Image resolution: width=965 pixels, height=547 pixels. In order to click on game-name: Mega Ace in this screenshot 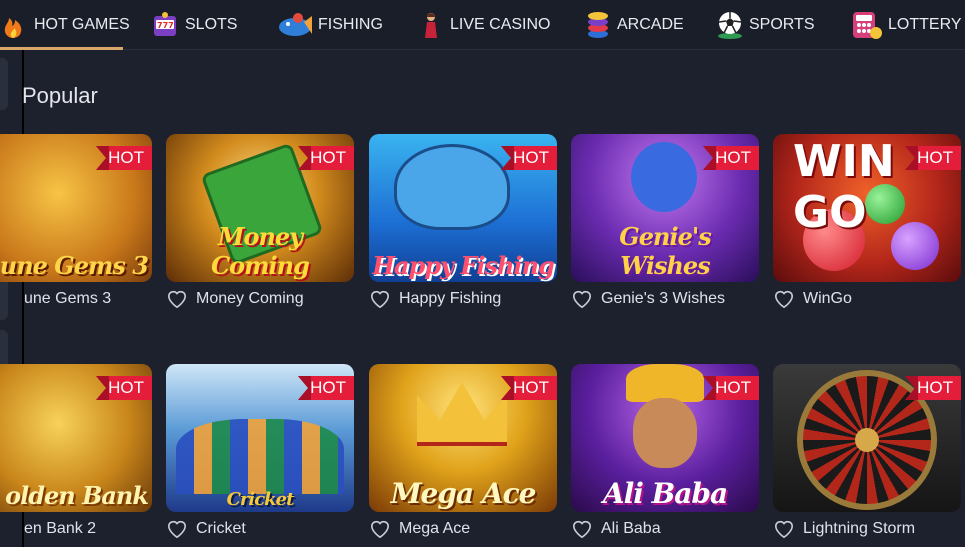, I will do `click(435, 528)`.